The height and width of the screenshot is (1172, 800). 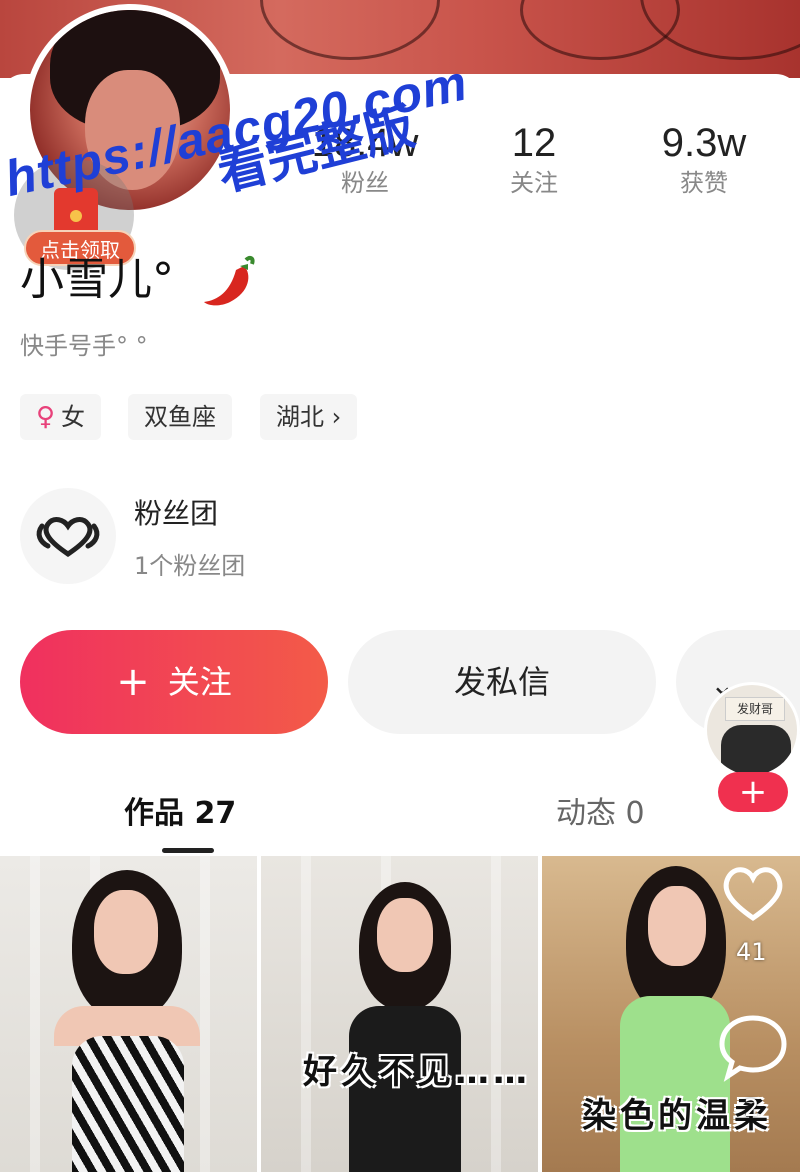 What do you see at coordinates (534, 183) in the screenshot?
I see `following-label: 关注` at bounding box center [534, 183].